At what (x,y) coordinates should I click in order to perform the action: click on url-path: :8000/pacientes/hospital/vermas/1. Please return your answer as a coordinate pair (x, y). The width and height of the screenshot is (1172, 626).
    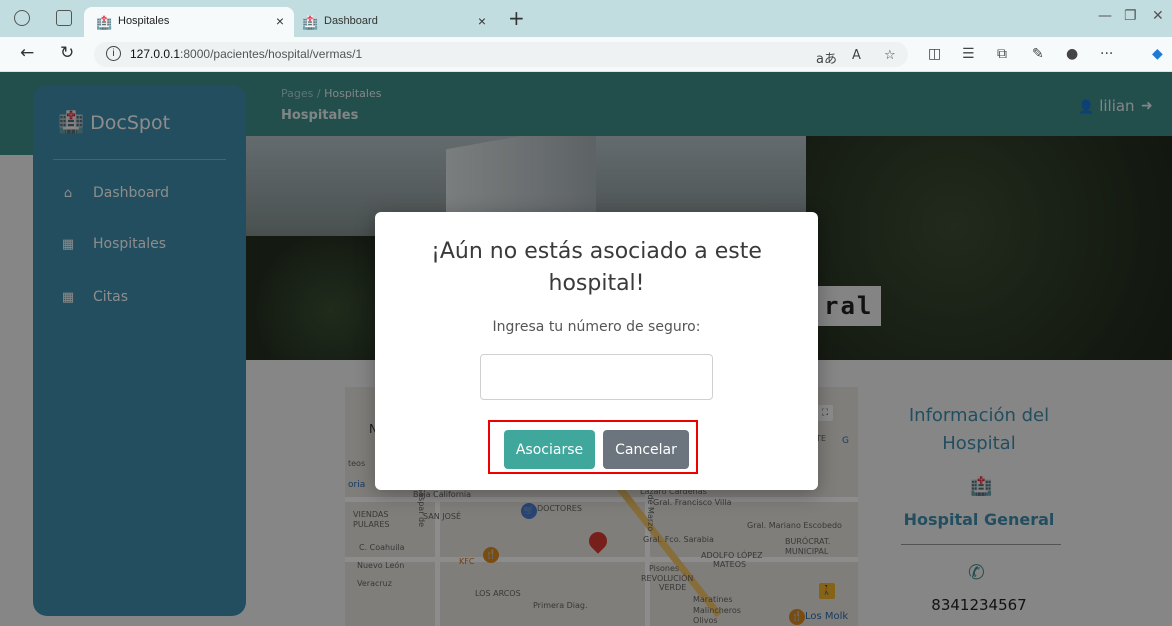
    Looking at the image, I should click on (271, 54).